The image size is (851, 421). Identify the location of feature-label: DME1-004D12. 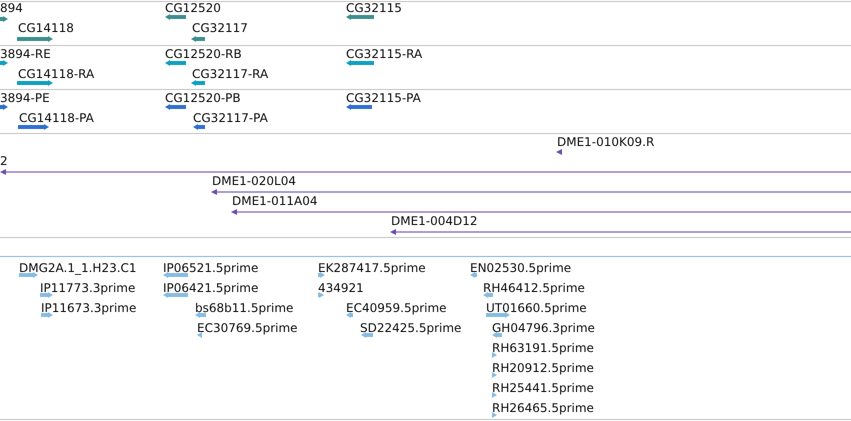
(434, 221).